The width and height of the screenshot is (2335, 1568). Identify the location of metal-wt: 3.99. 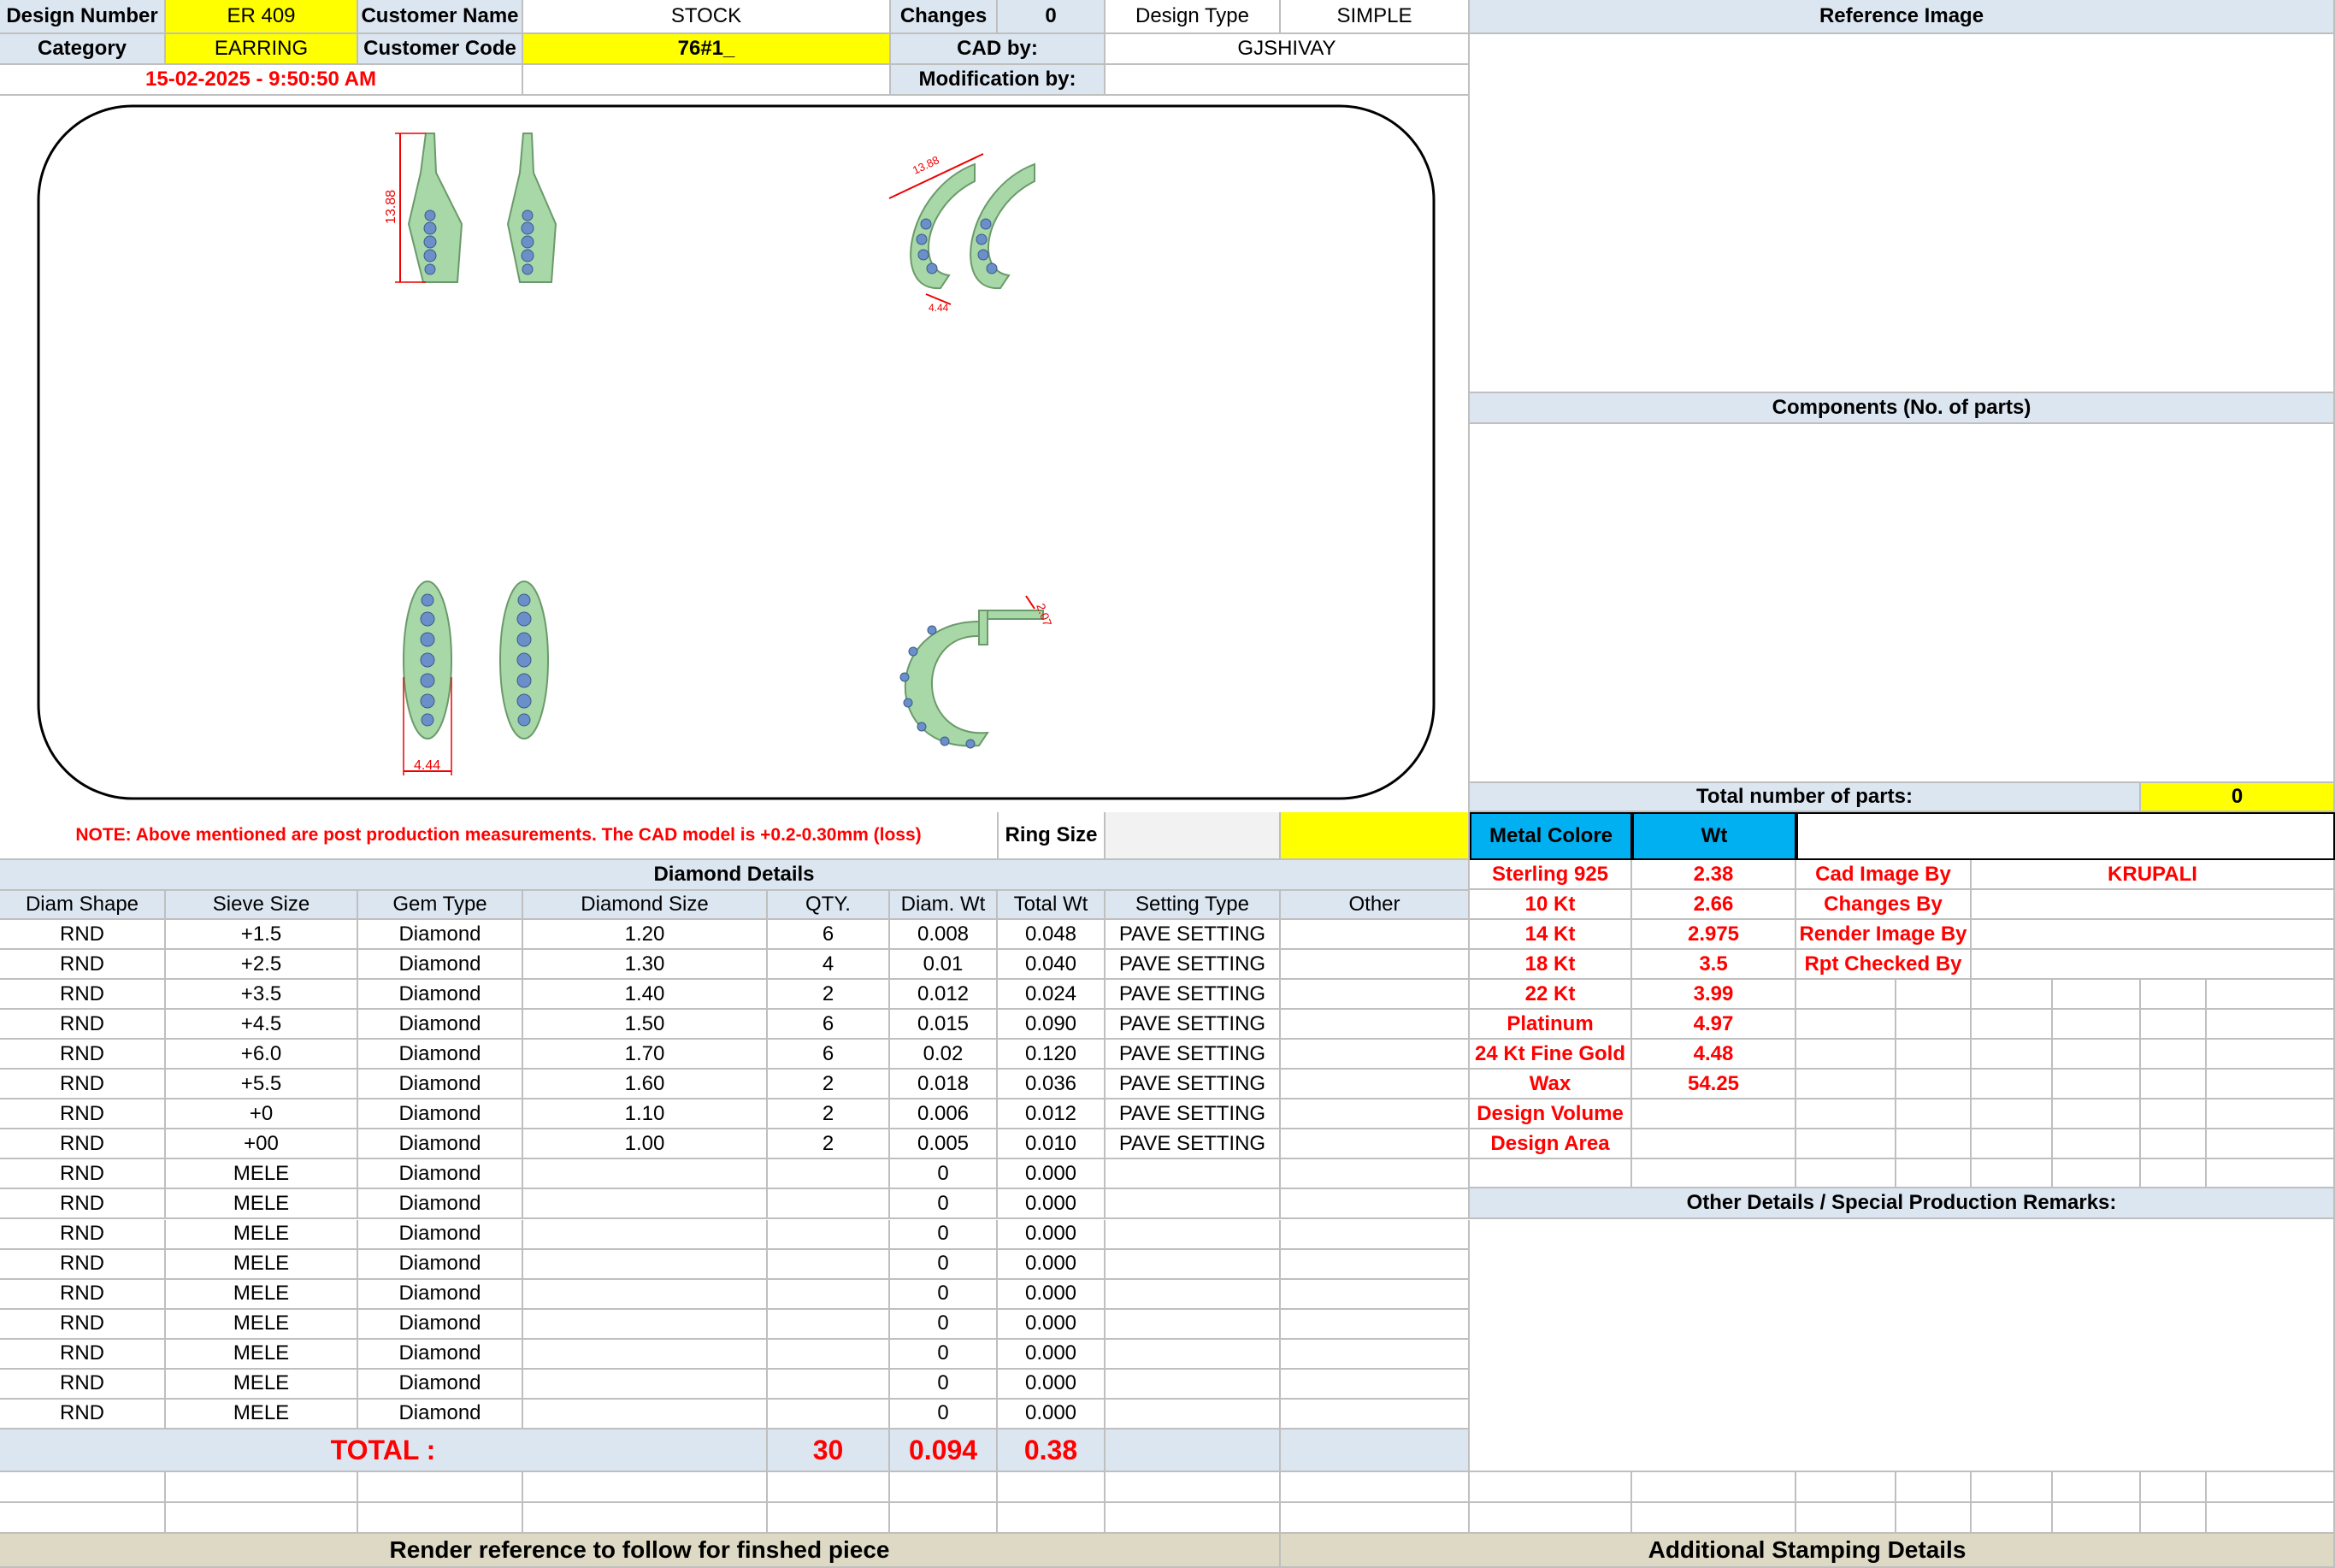
(1714, 995).